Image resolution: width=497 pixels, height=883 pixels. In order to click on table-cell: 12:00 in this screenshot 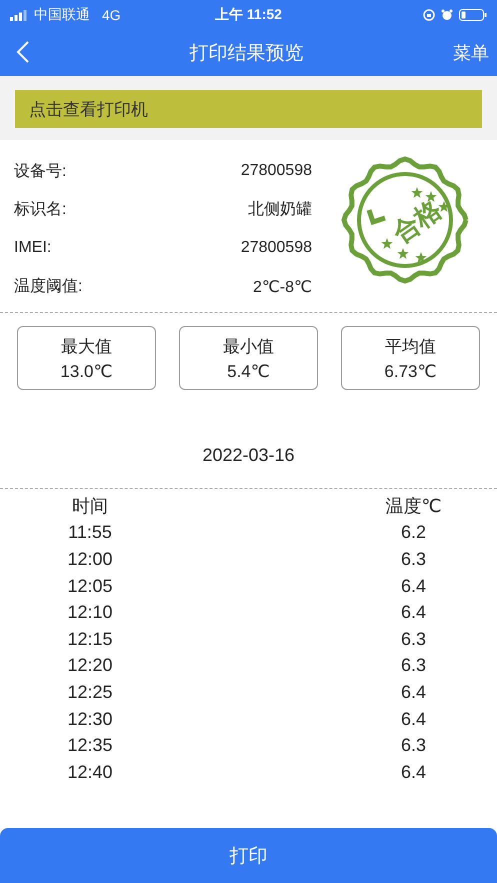, I will do `click(90, 559)`.